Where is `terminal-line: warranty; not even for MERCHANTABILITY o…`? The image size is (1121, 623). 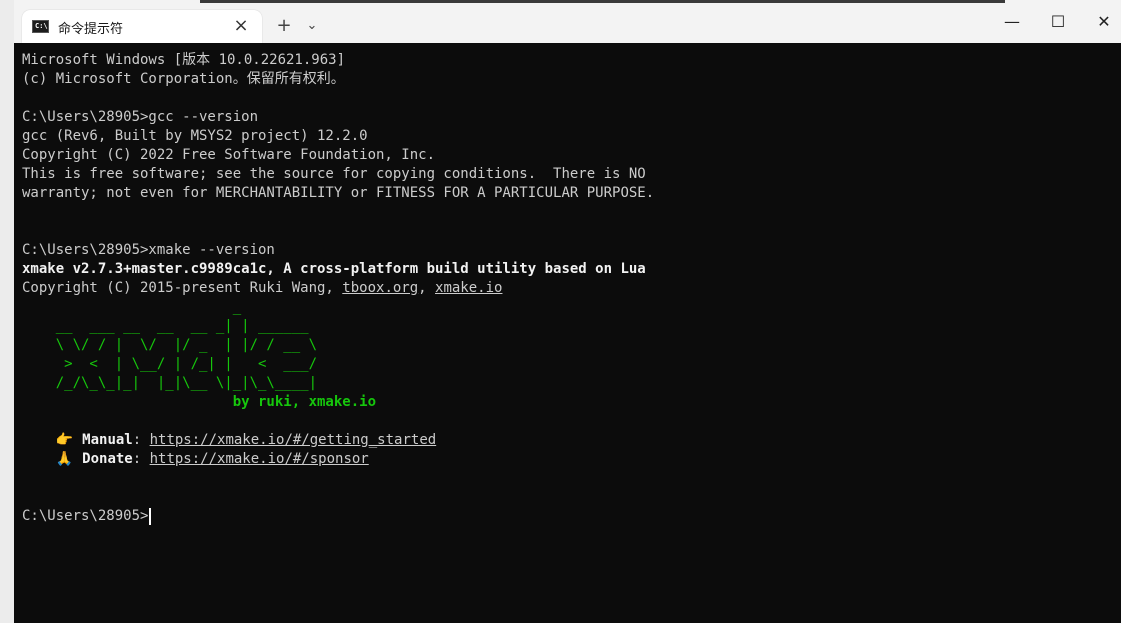 terminal-line: warranty; not even for MERCHANTABILITY o… is located at coordinates (338, 193).